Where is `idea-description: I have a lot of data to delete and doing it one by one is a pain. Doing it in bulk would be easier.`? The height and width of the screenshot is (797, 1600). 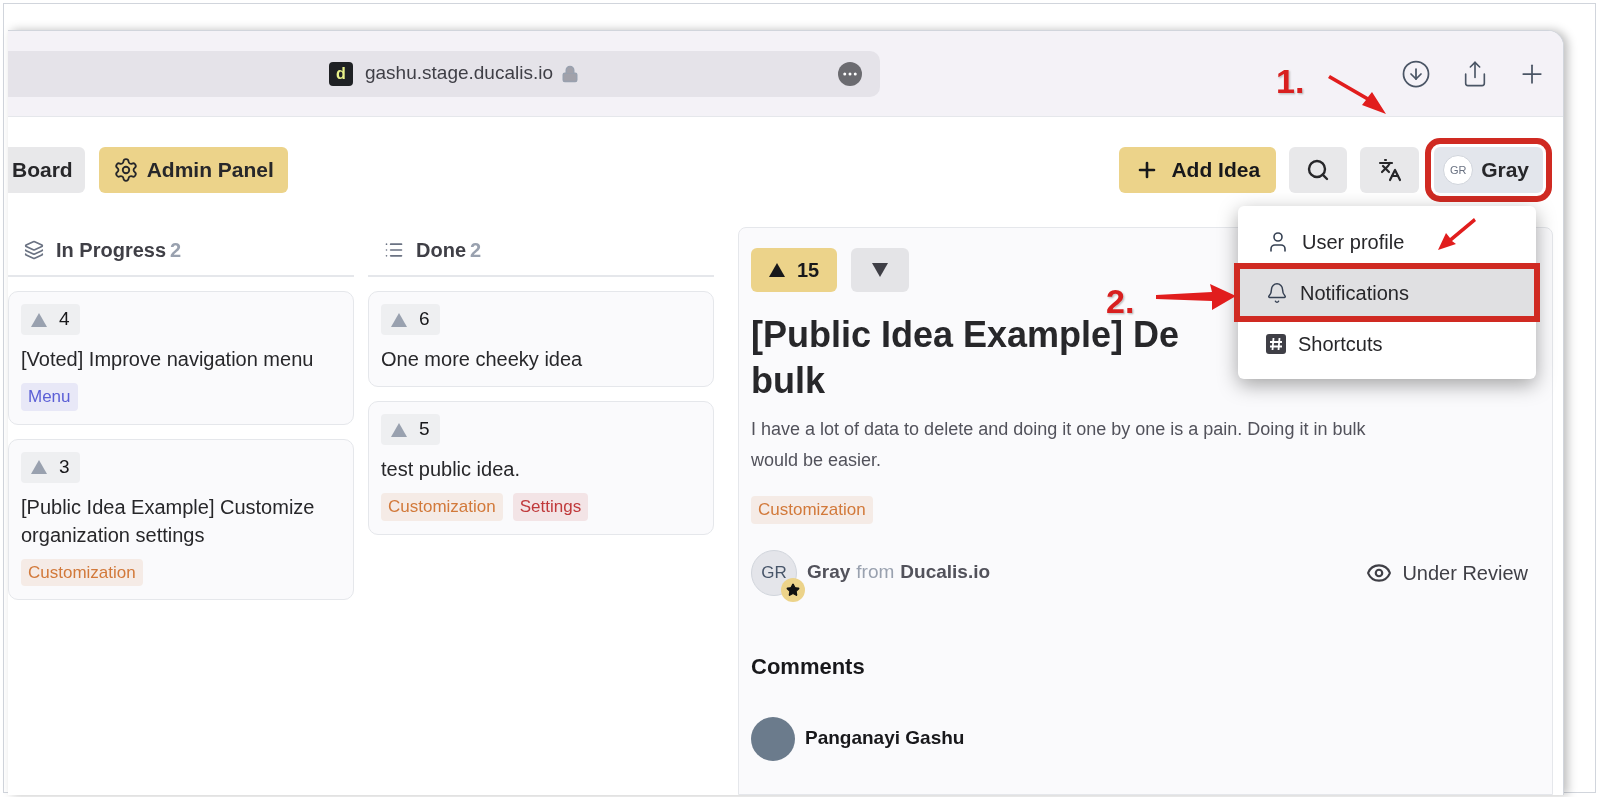
idea-description: I have a lot of data to delete and doing it one by one is a pain. Doing it in bulk would be easier. is located at coordinates (1059, 445).